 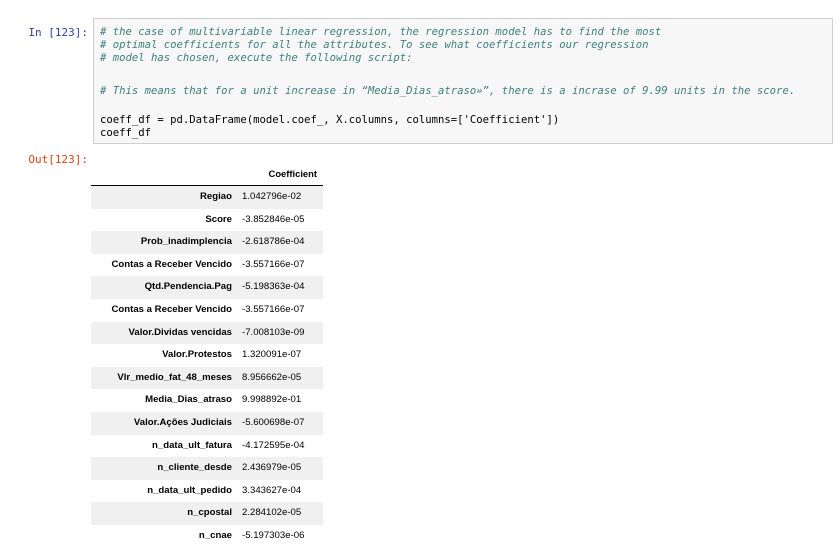 I want to click on table-row: n_data_ult_pedido 3.343627e-04, so click(x=207, y=491).